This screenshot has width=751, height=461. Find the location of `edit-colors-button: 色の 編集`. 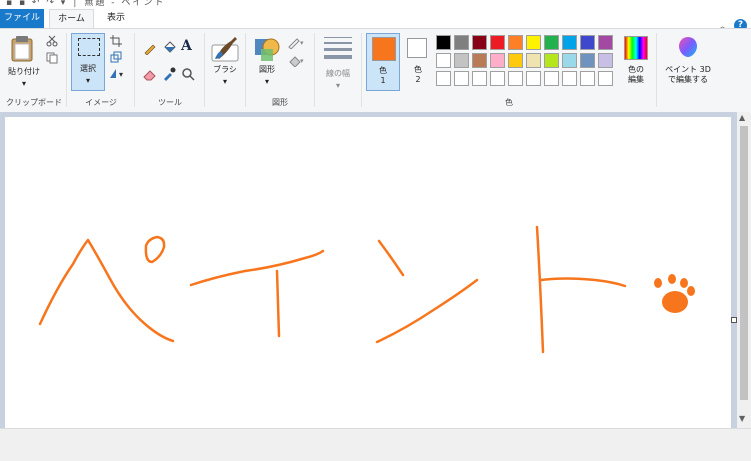

edit-colors-button: 色の 編集 is located at coordinates (636, 63).